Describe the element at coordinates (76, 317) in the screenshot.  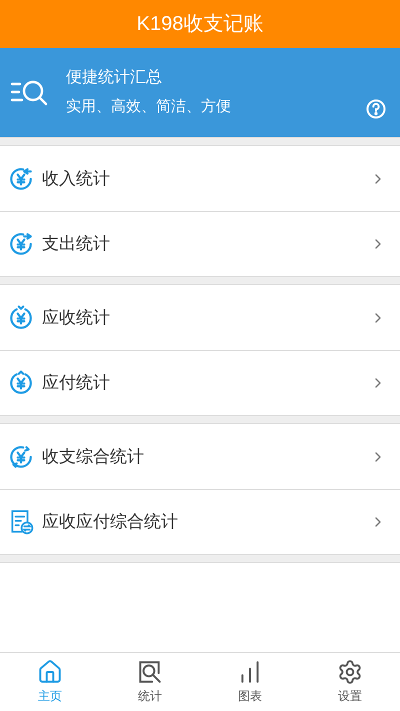
I see `menu-item-label: 应收统计` at that location.